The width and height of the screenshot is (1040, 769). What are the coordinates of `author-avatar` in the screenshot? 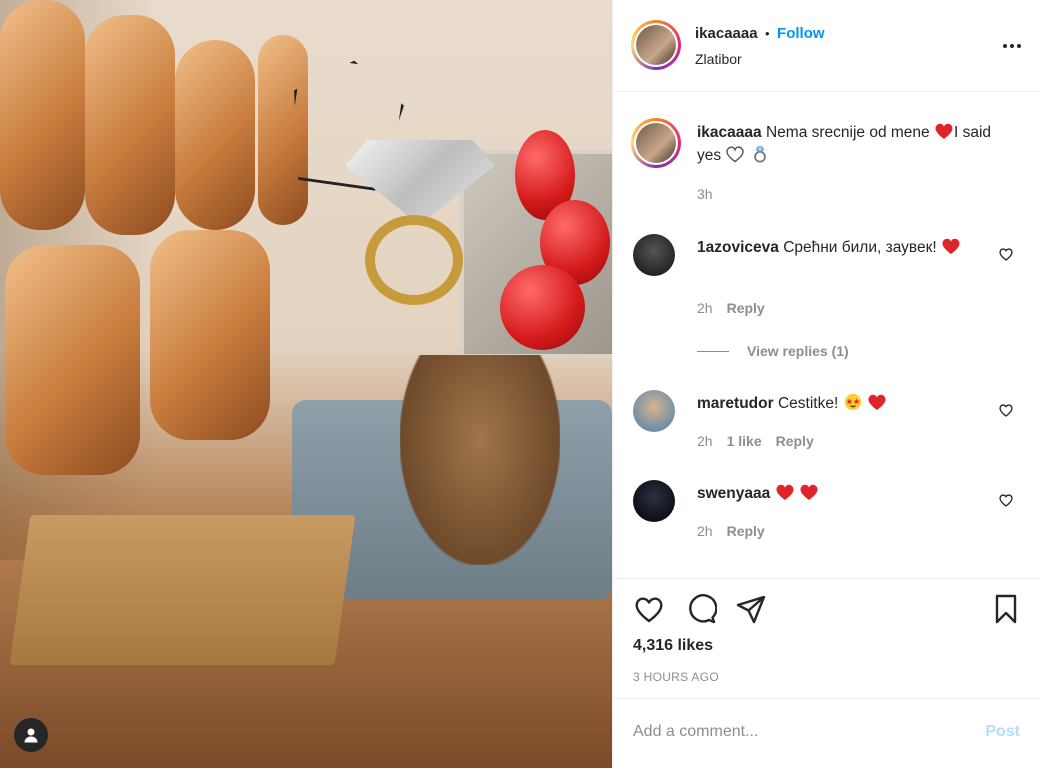 It's located at (656, 45).